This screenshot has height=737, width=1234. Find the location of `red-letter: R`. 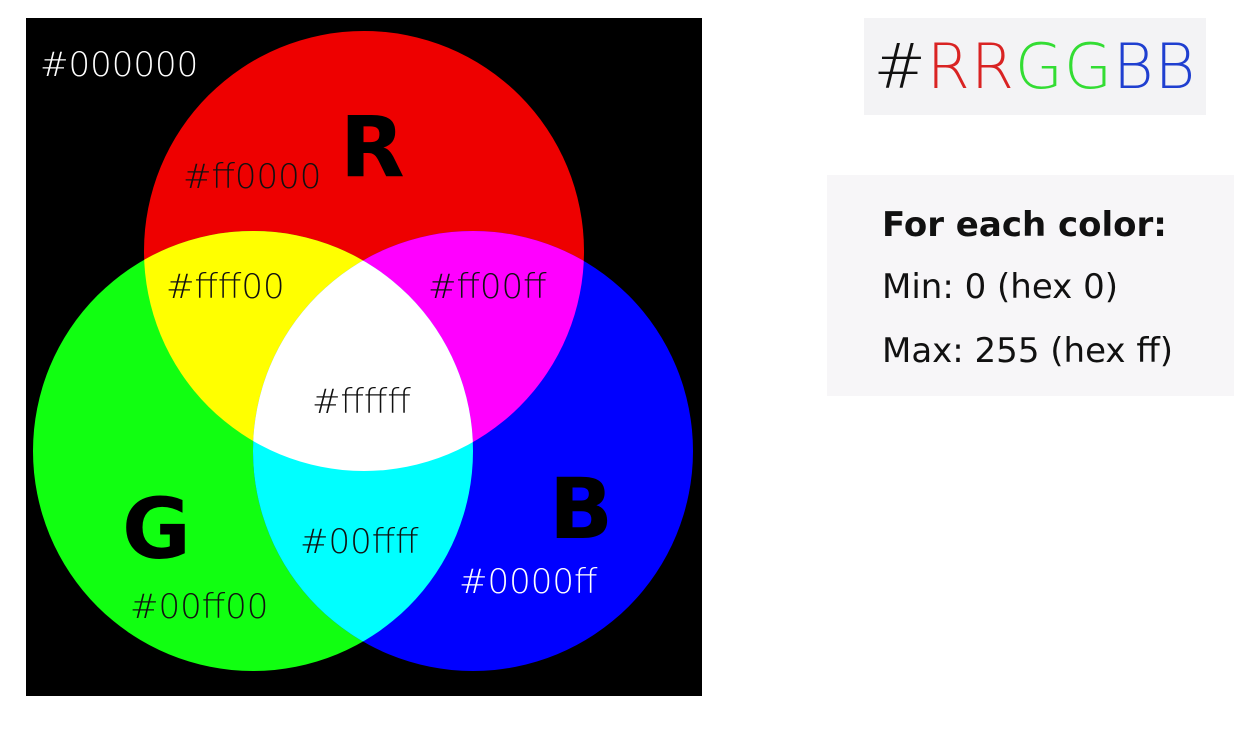

red-letter: R is located at coordinates (372, 147).